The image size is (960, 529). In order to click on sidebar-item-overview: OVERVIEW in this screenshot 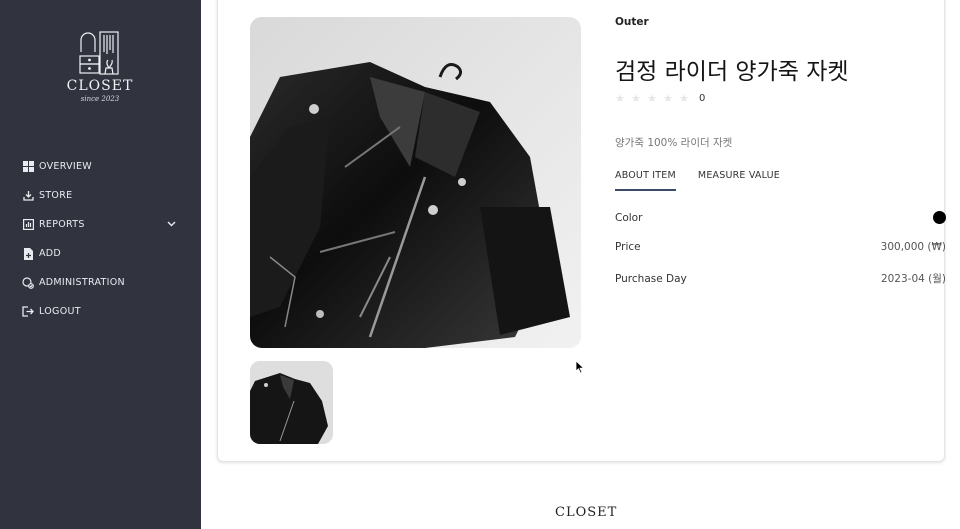, I will do `click(102, 166)`.